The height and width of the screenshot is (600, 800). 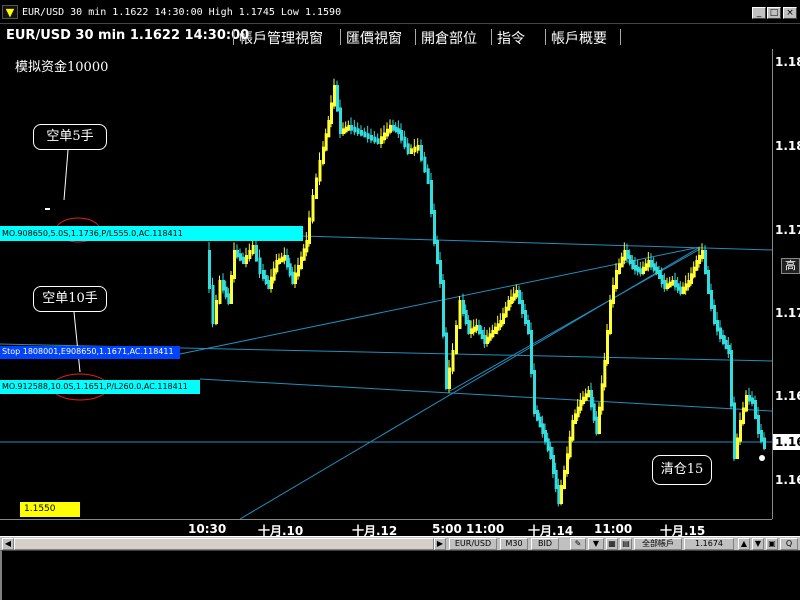 I want to click on scroll-left-arrow-icon: ◀, so click(x=8, y=544).